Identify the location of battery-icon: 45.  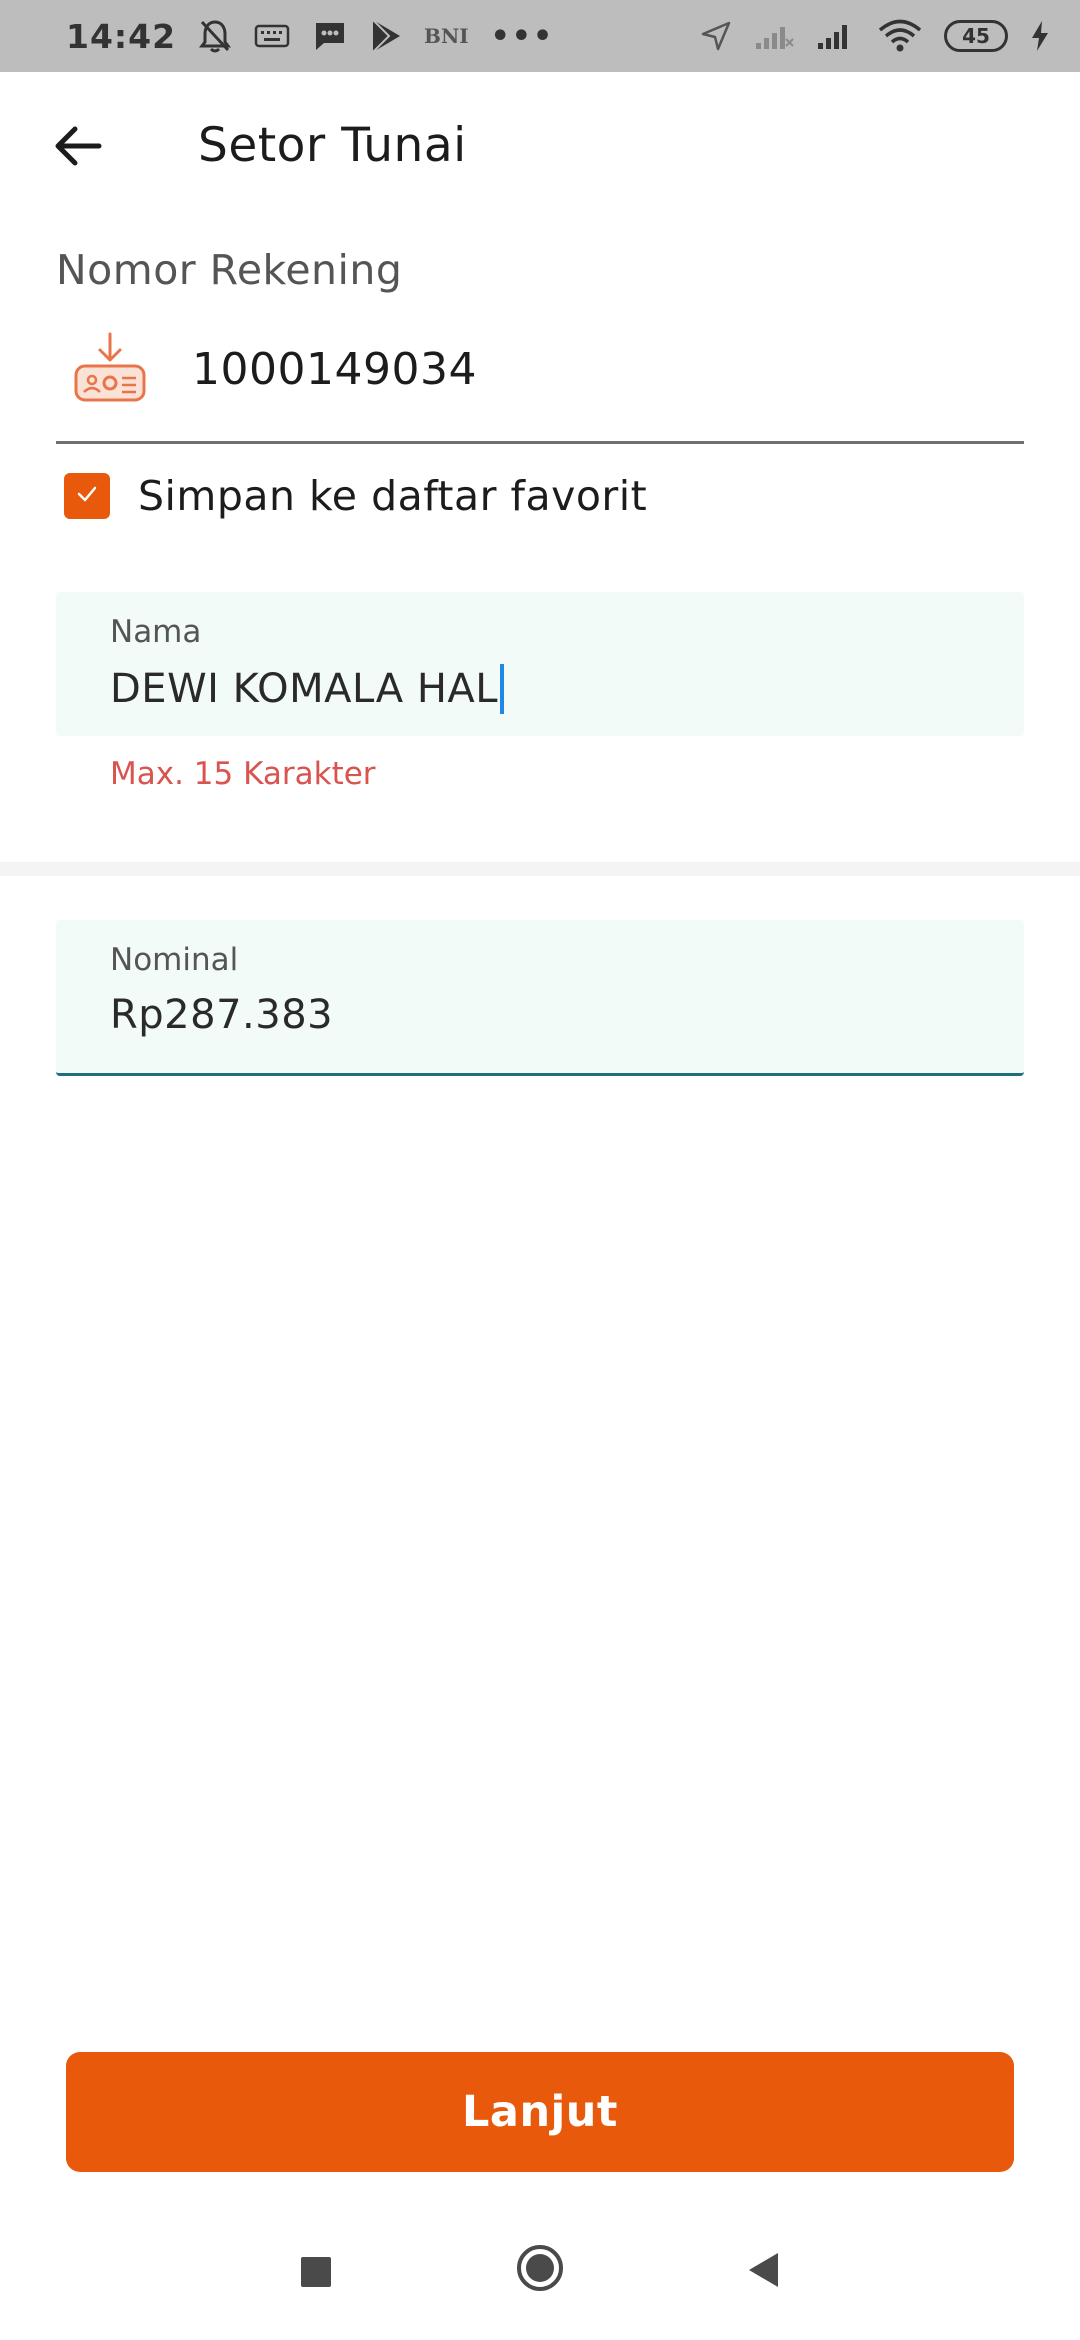
(976, 36).